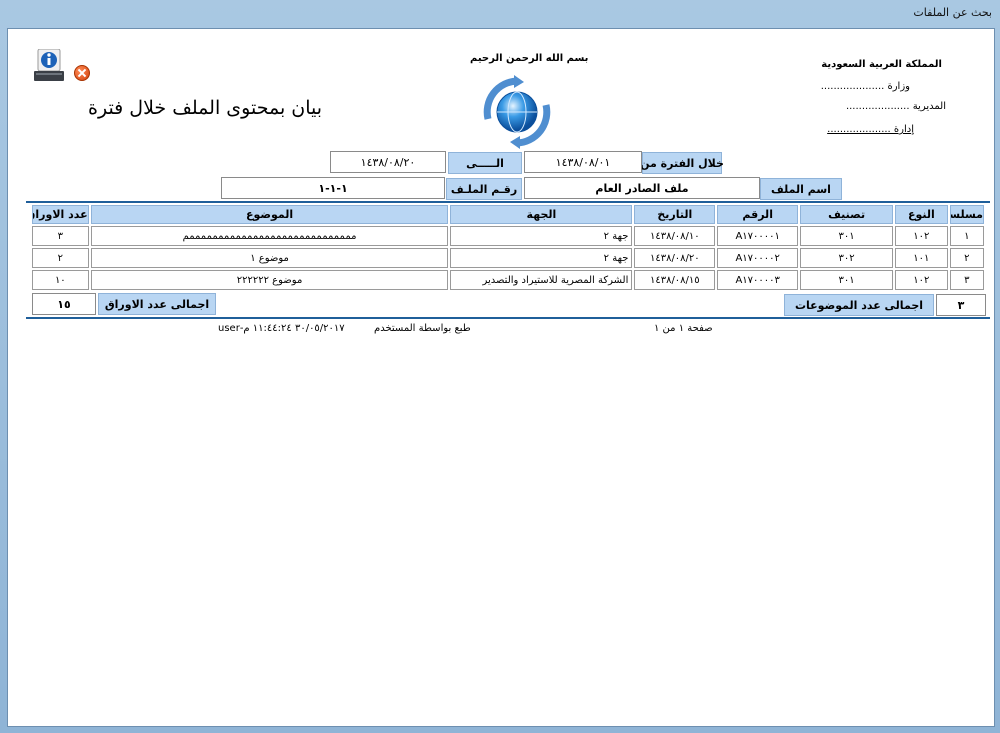  What do you see at coordinates (675, 236) in the screenshot?
I see `cell-date: ١٤٣٨/٠٨/١٠` at bounding box center [675, 236].